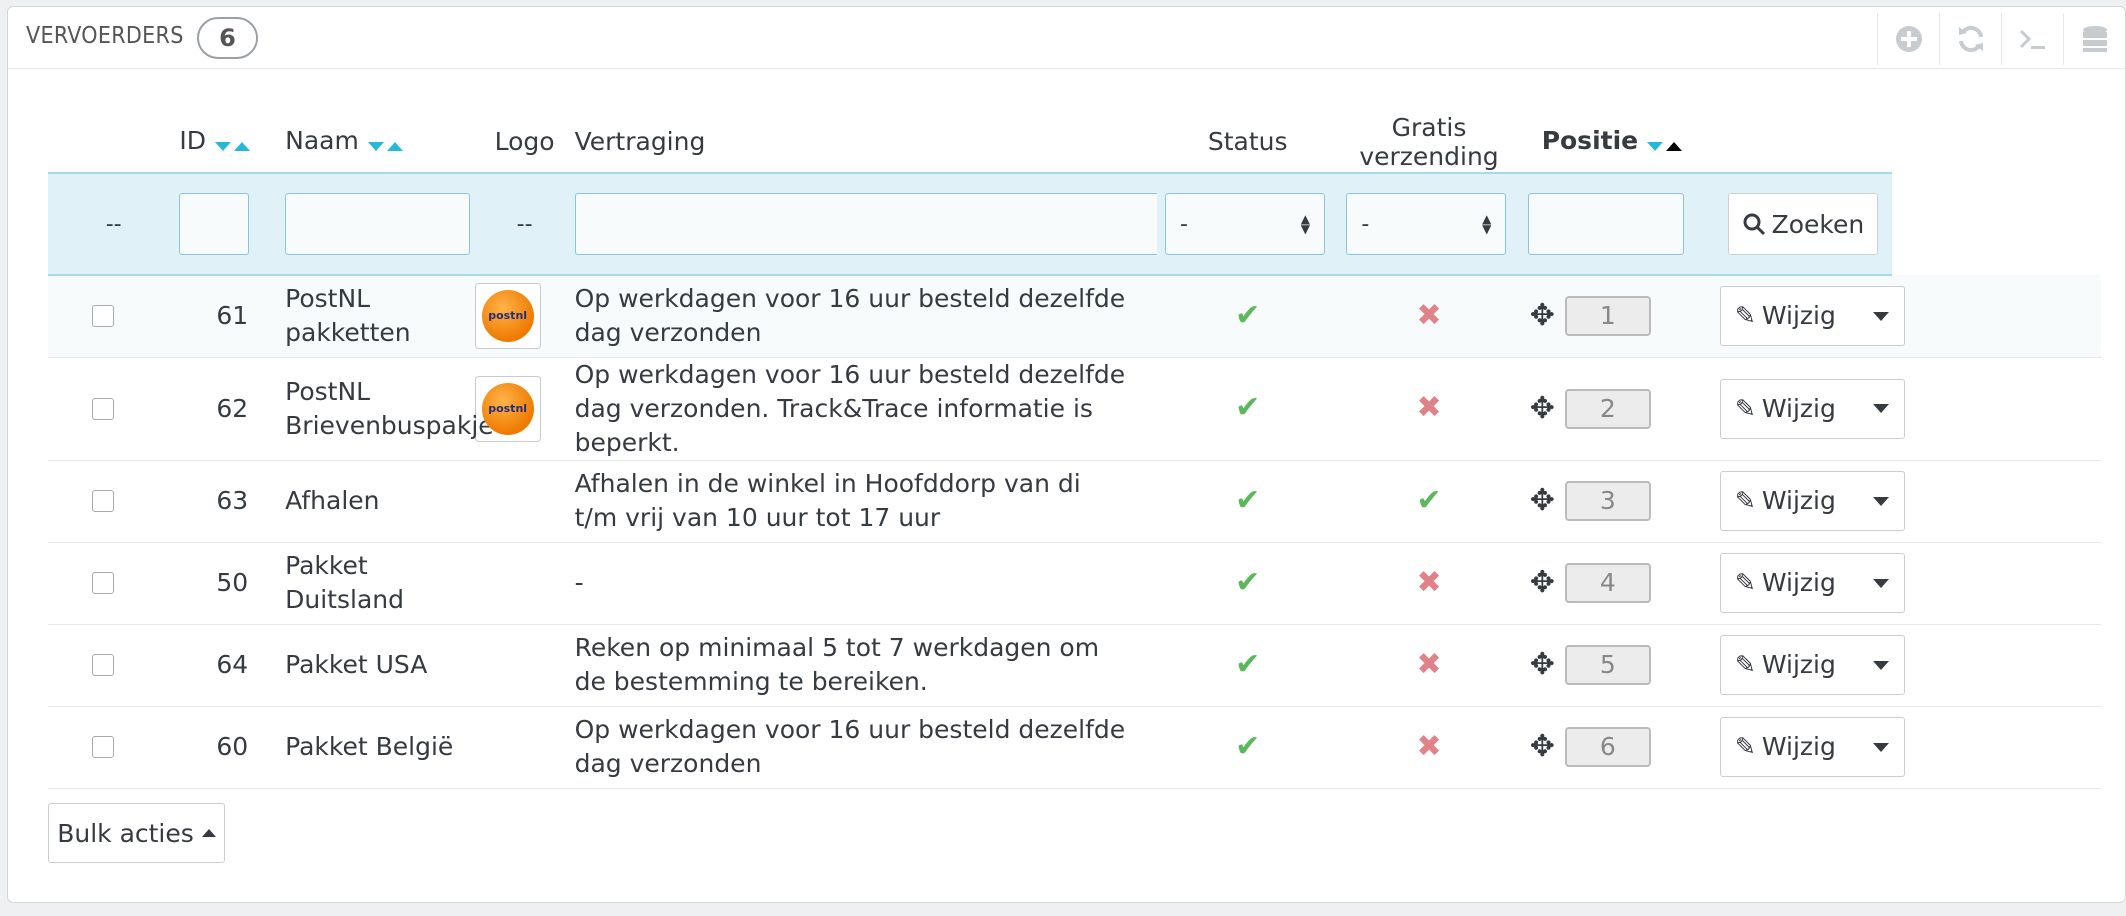 The width and height of the screenshot is (2126, 916). Describe the element at coordinates (1074, 583) in the screenshot. I see `table-row: 50 Pakket Duitsland - ✔ ✖ ✥ 4 ✎ Wijzig` at that location.